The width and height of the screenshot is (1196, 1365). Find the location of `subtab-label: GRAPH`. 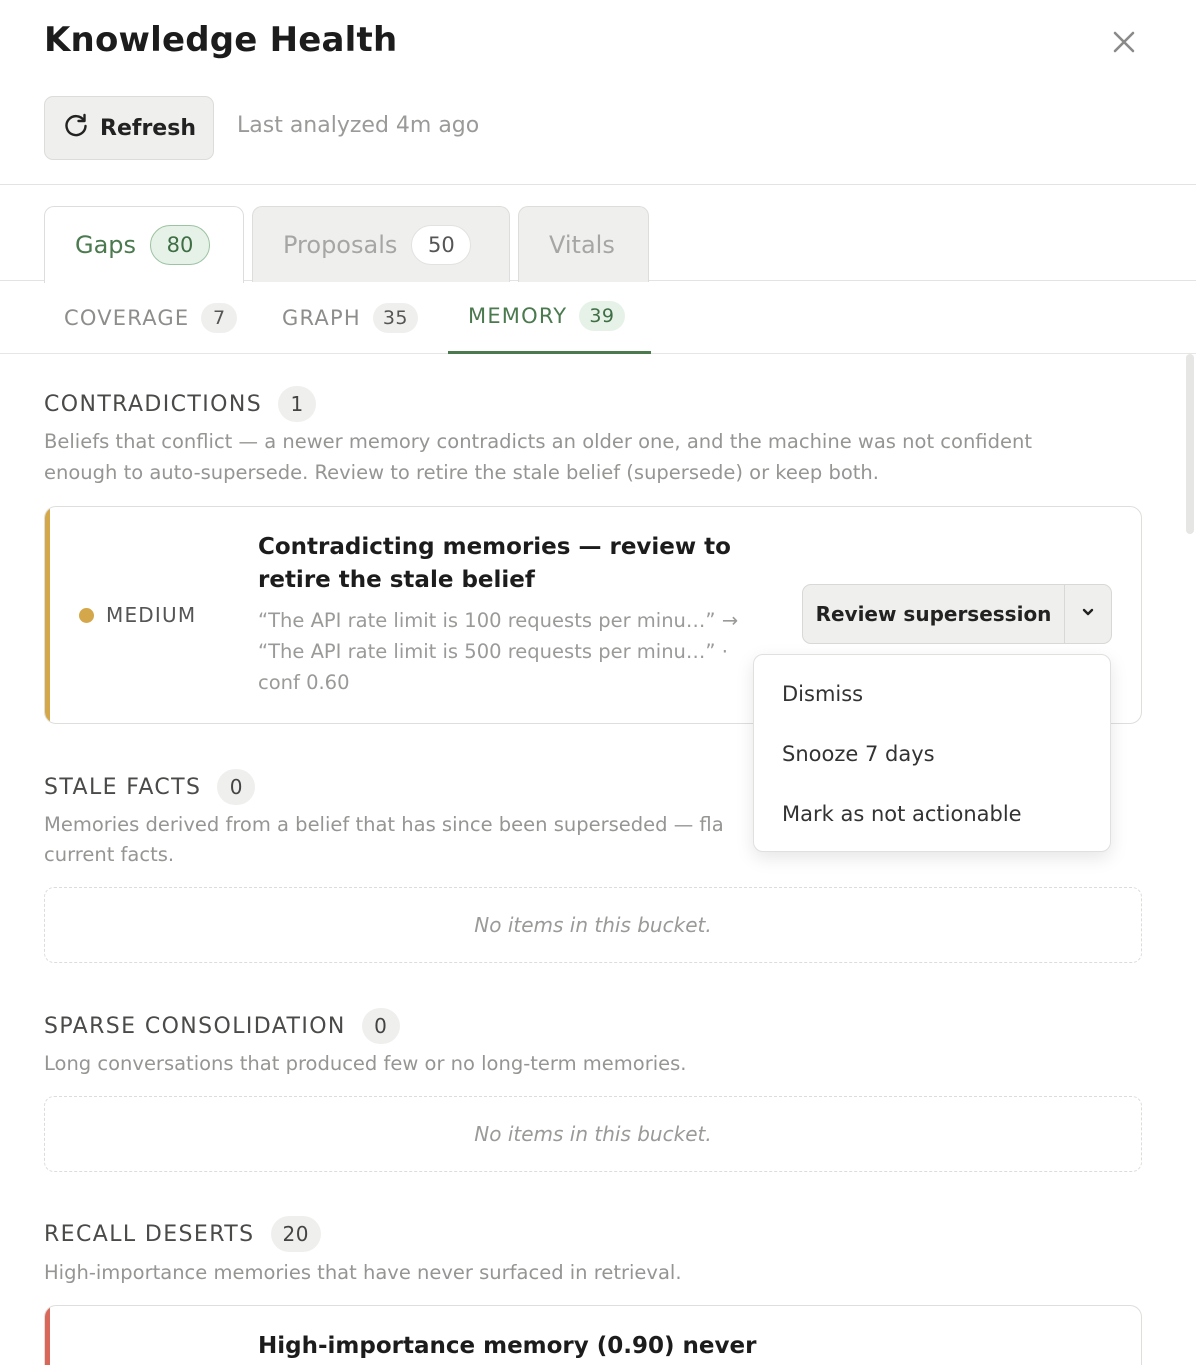

subtab-label: GRAPH is located at coordinates (321, 317).